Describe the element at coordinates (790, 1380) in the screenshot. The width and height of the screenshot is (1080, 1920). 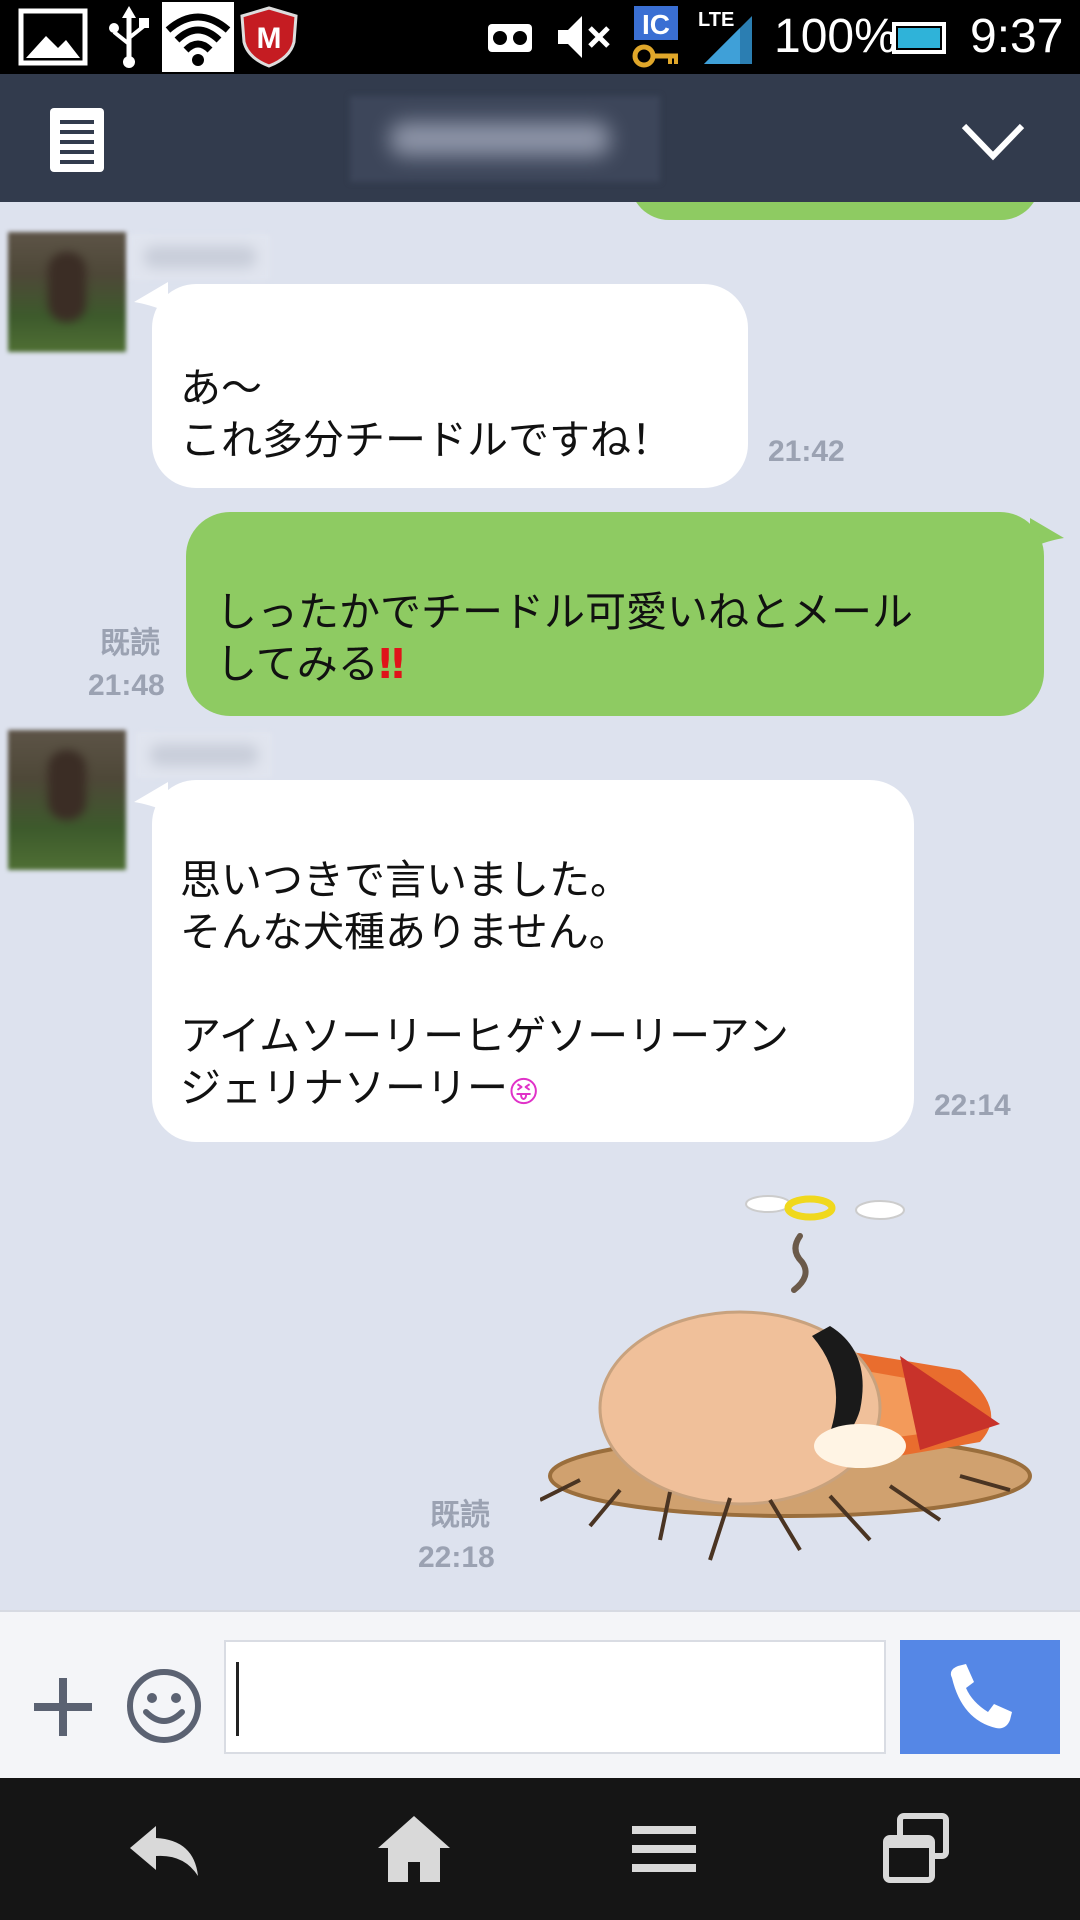
I see `fallen-angel-sticker` at that location.